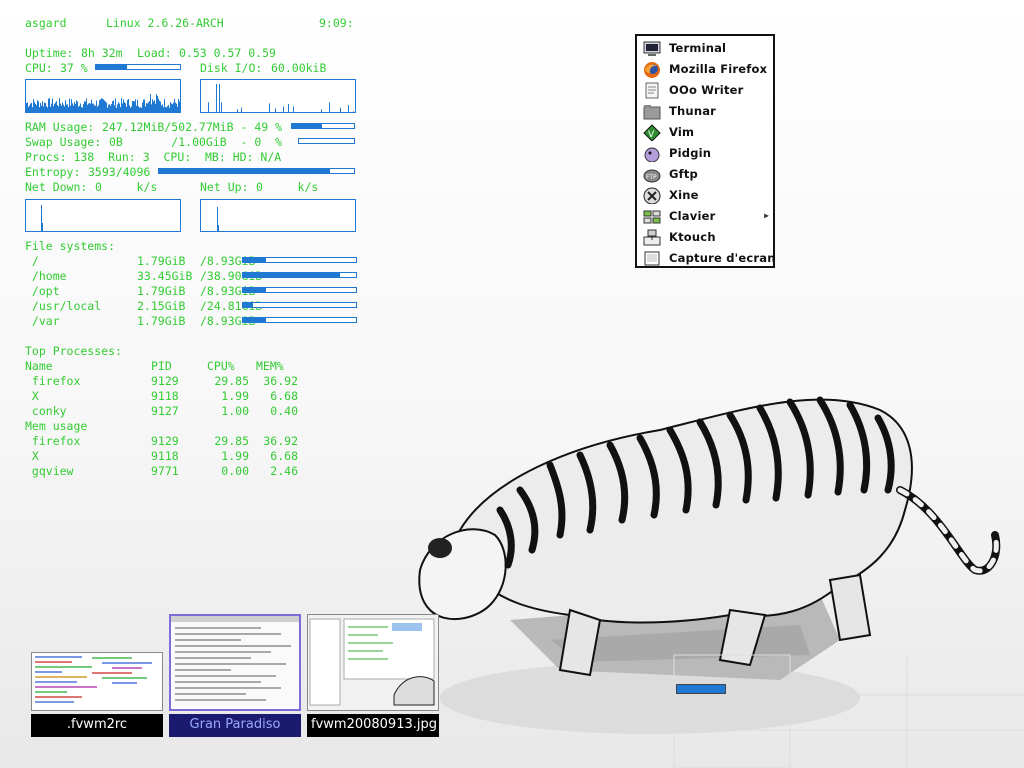  What do you see at coordinates (235, 411) in the screenshot?
I see `process-cpu: 1.00` at bounding box center [235, 411].